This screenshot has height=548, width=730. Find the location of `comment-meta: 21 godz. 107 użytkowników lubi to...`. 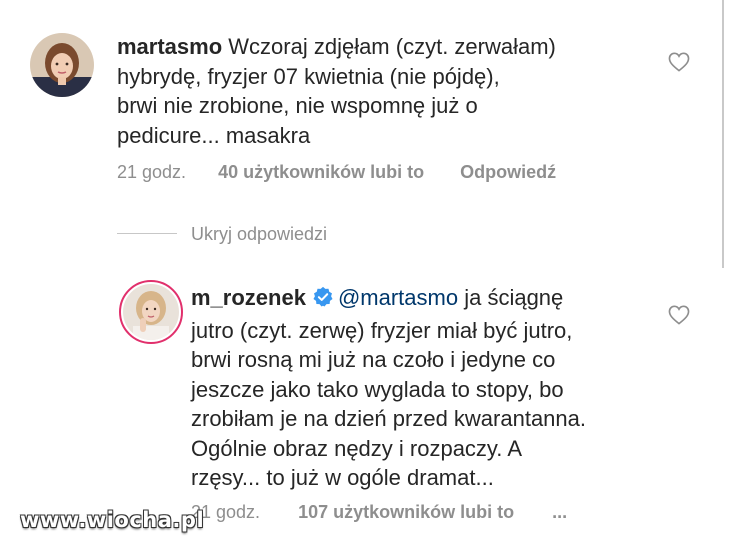

comment-meta: 21 godz. 107 użytkowników lubi to... is located at coordinates (379, 512).